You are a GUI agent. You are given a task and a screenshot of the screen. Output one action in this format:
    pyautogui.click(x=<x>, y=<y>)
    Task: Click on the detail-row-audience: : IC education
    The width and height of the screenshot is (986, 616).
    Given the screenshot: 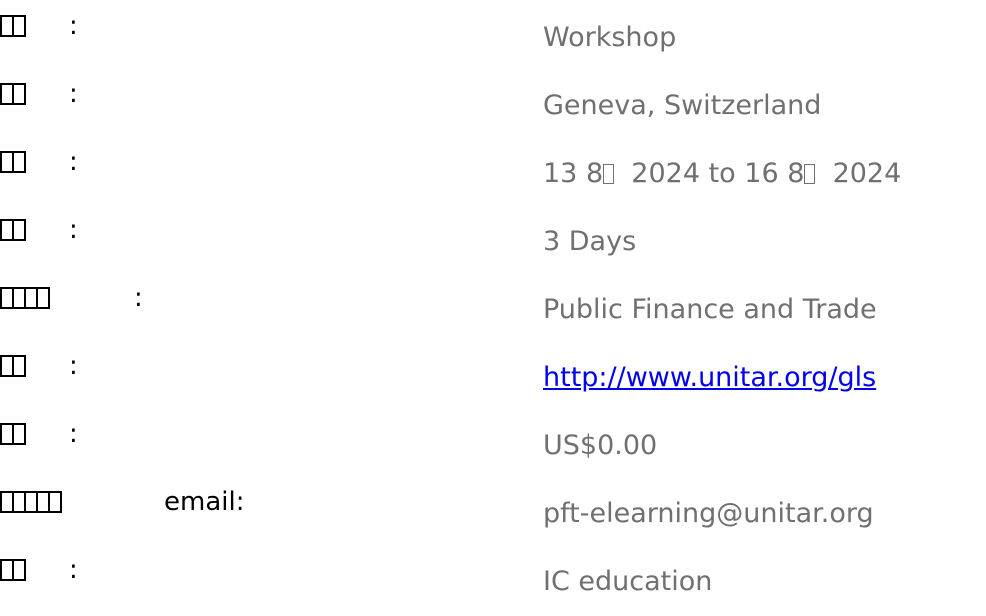 What is the action you would take?
    pyautogui.click(x=493, y=582)
    